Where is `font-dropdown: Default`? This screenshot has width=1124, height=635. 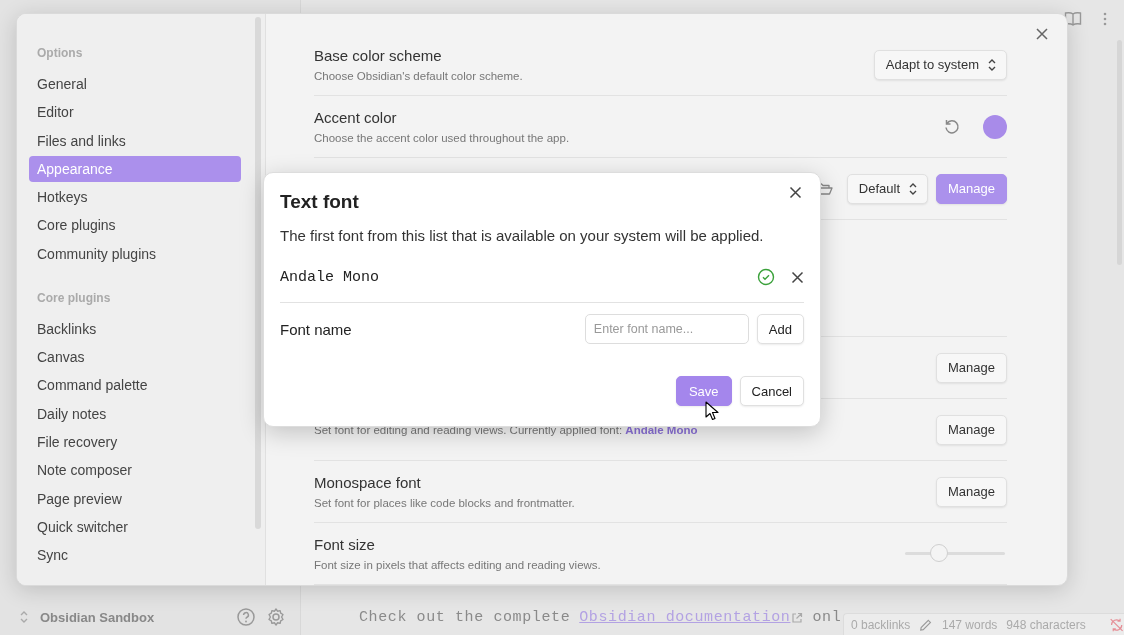 font-dropdown: Default is located at coordinates (887, 188).